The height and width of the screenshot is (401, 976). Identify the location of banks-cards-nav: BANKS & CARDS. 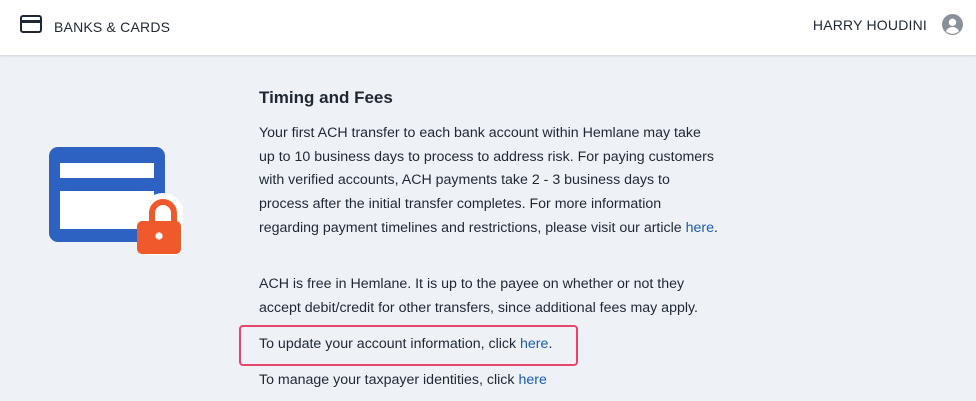
(95, 26).